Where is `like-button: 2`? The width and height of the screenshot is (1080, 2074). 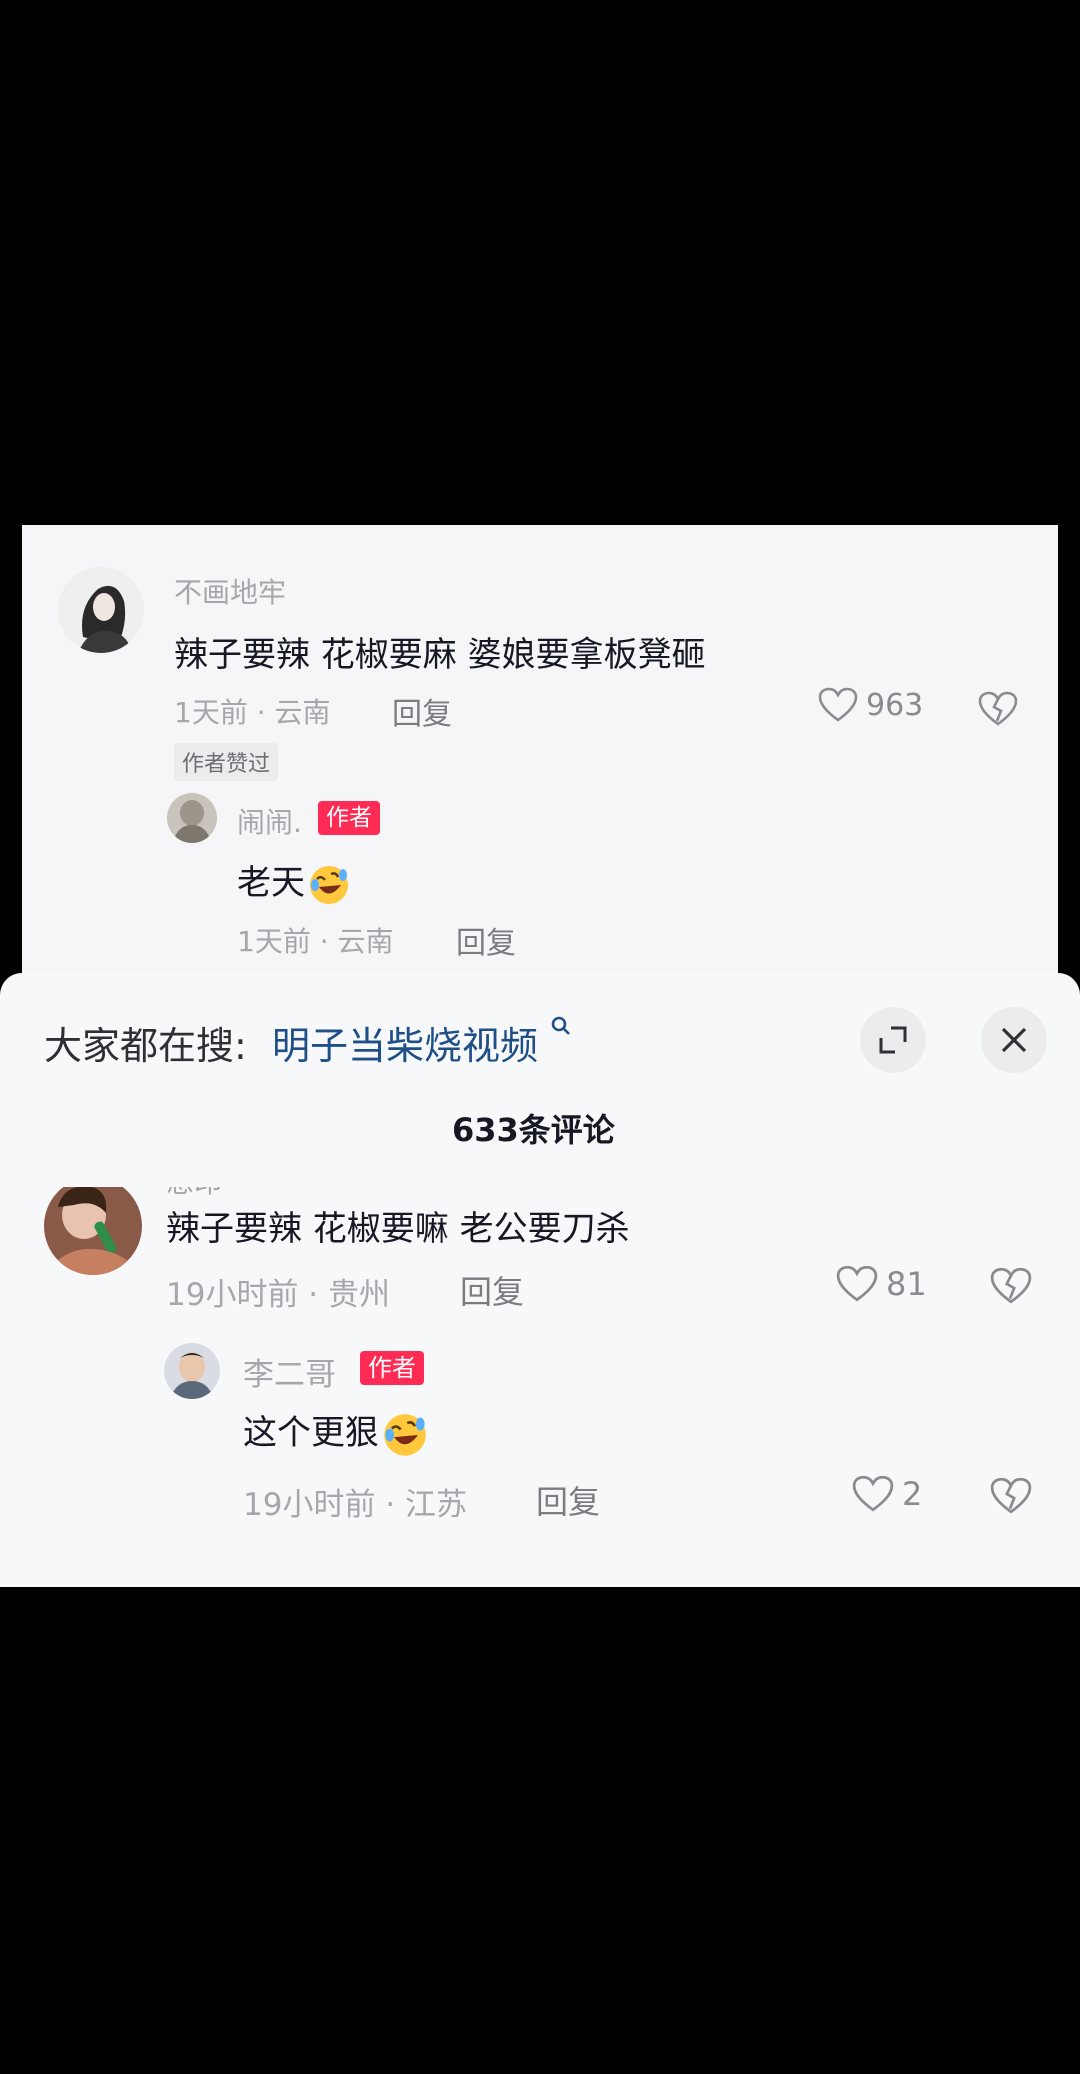
like-button: 2 is located at coordinates (887, 1494).